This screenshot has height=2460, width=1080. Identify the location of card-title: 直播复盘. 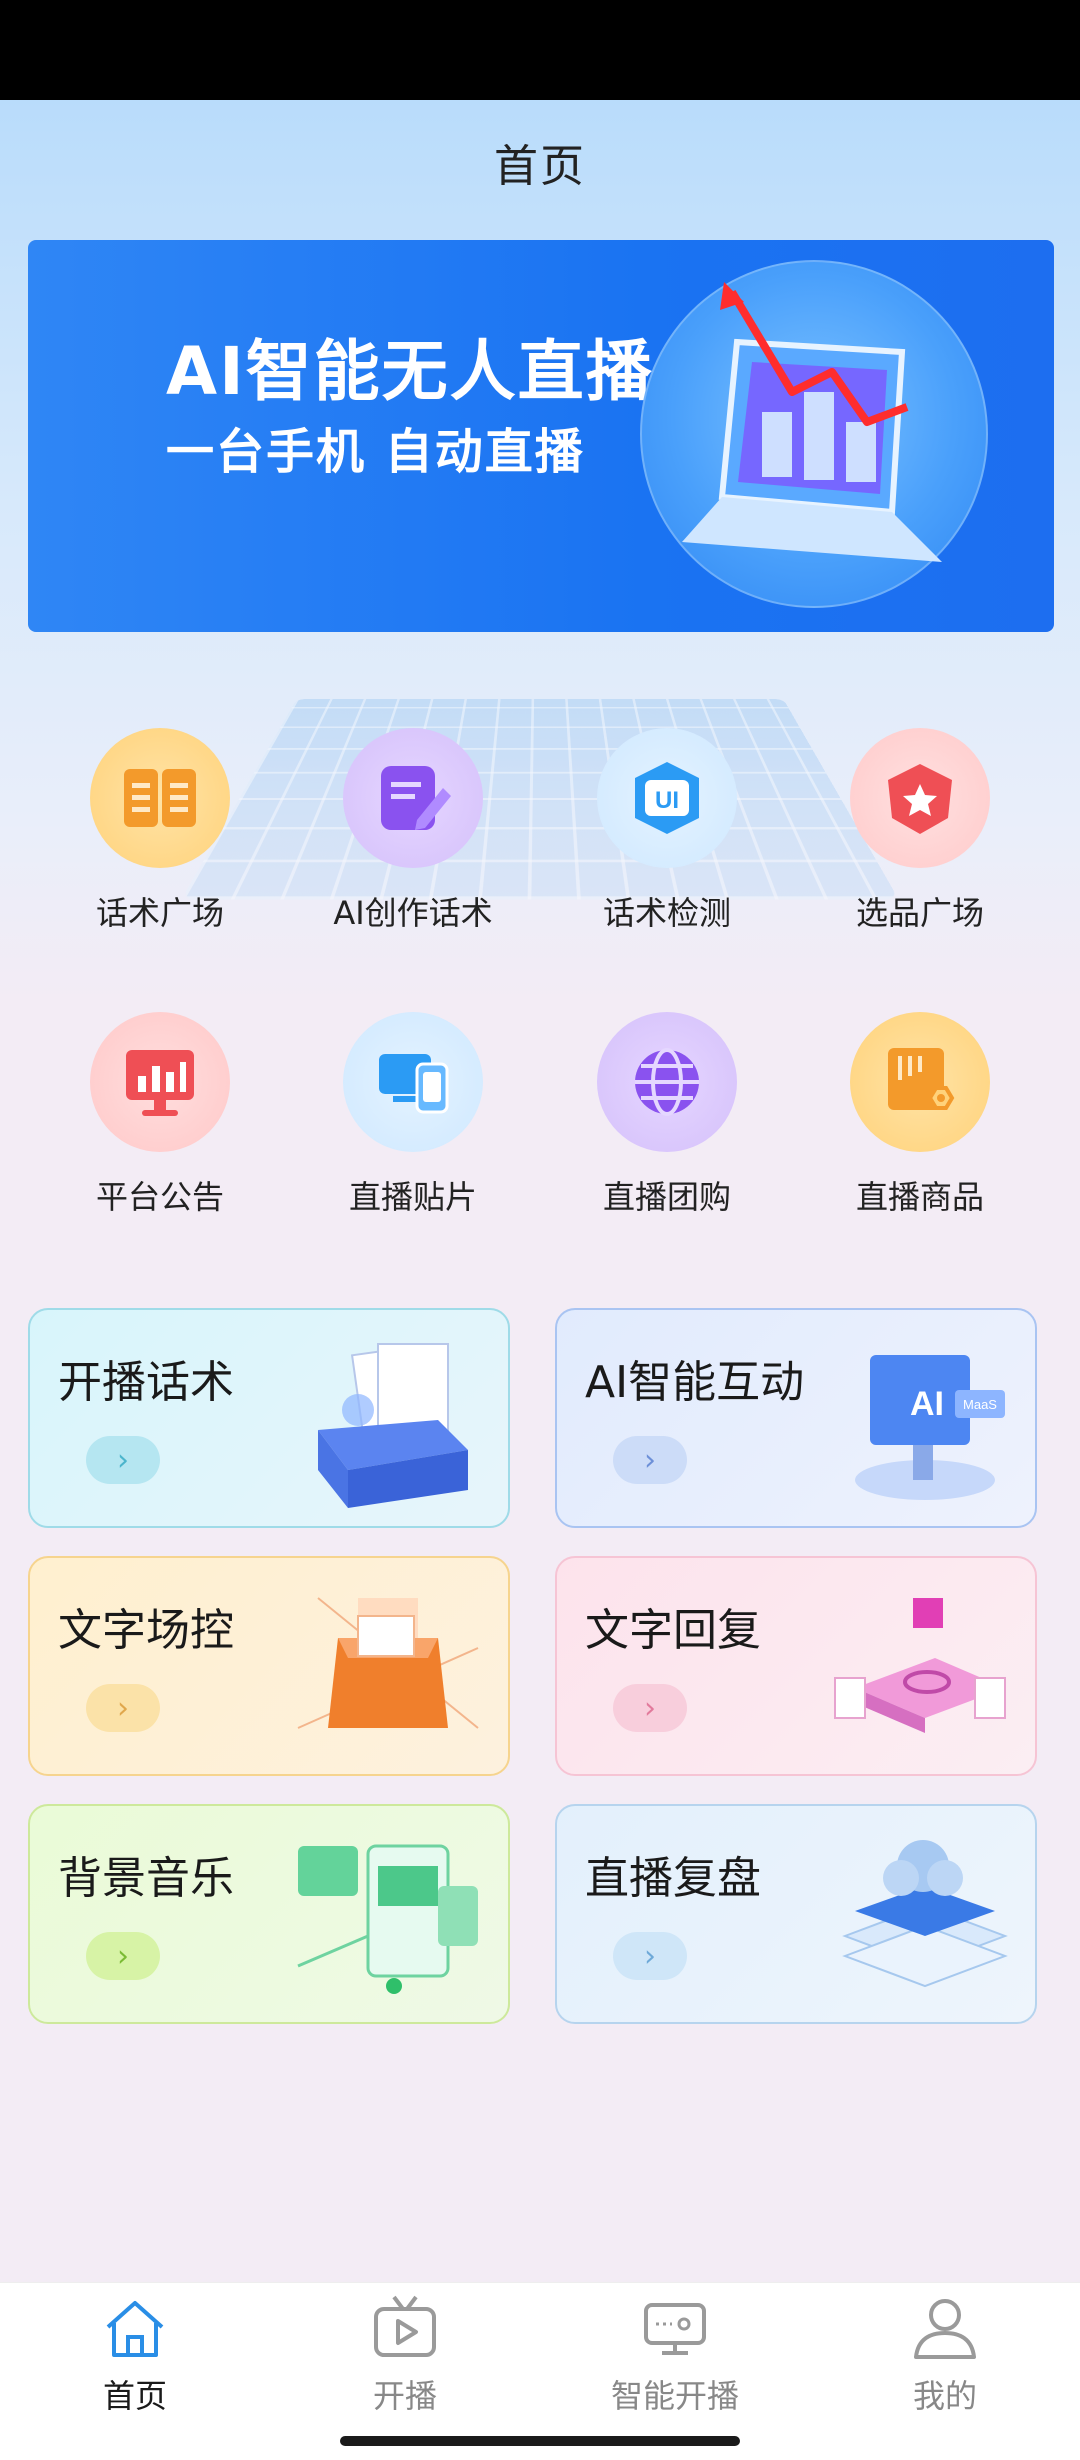
(673, 1878).